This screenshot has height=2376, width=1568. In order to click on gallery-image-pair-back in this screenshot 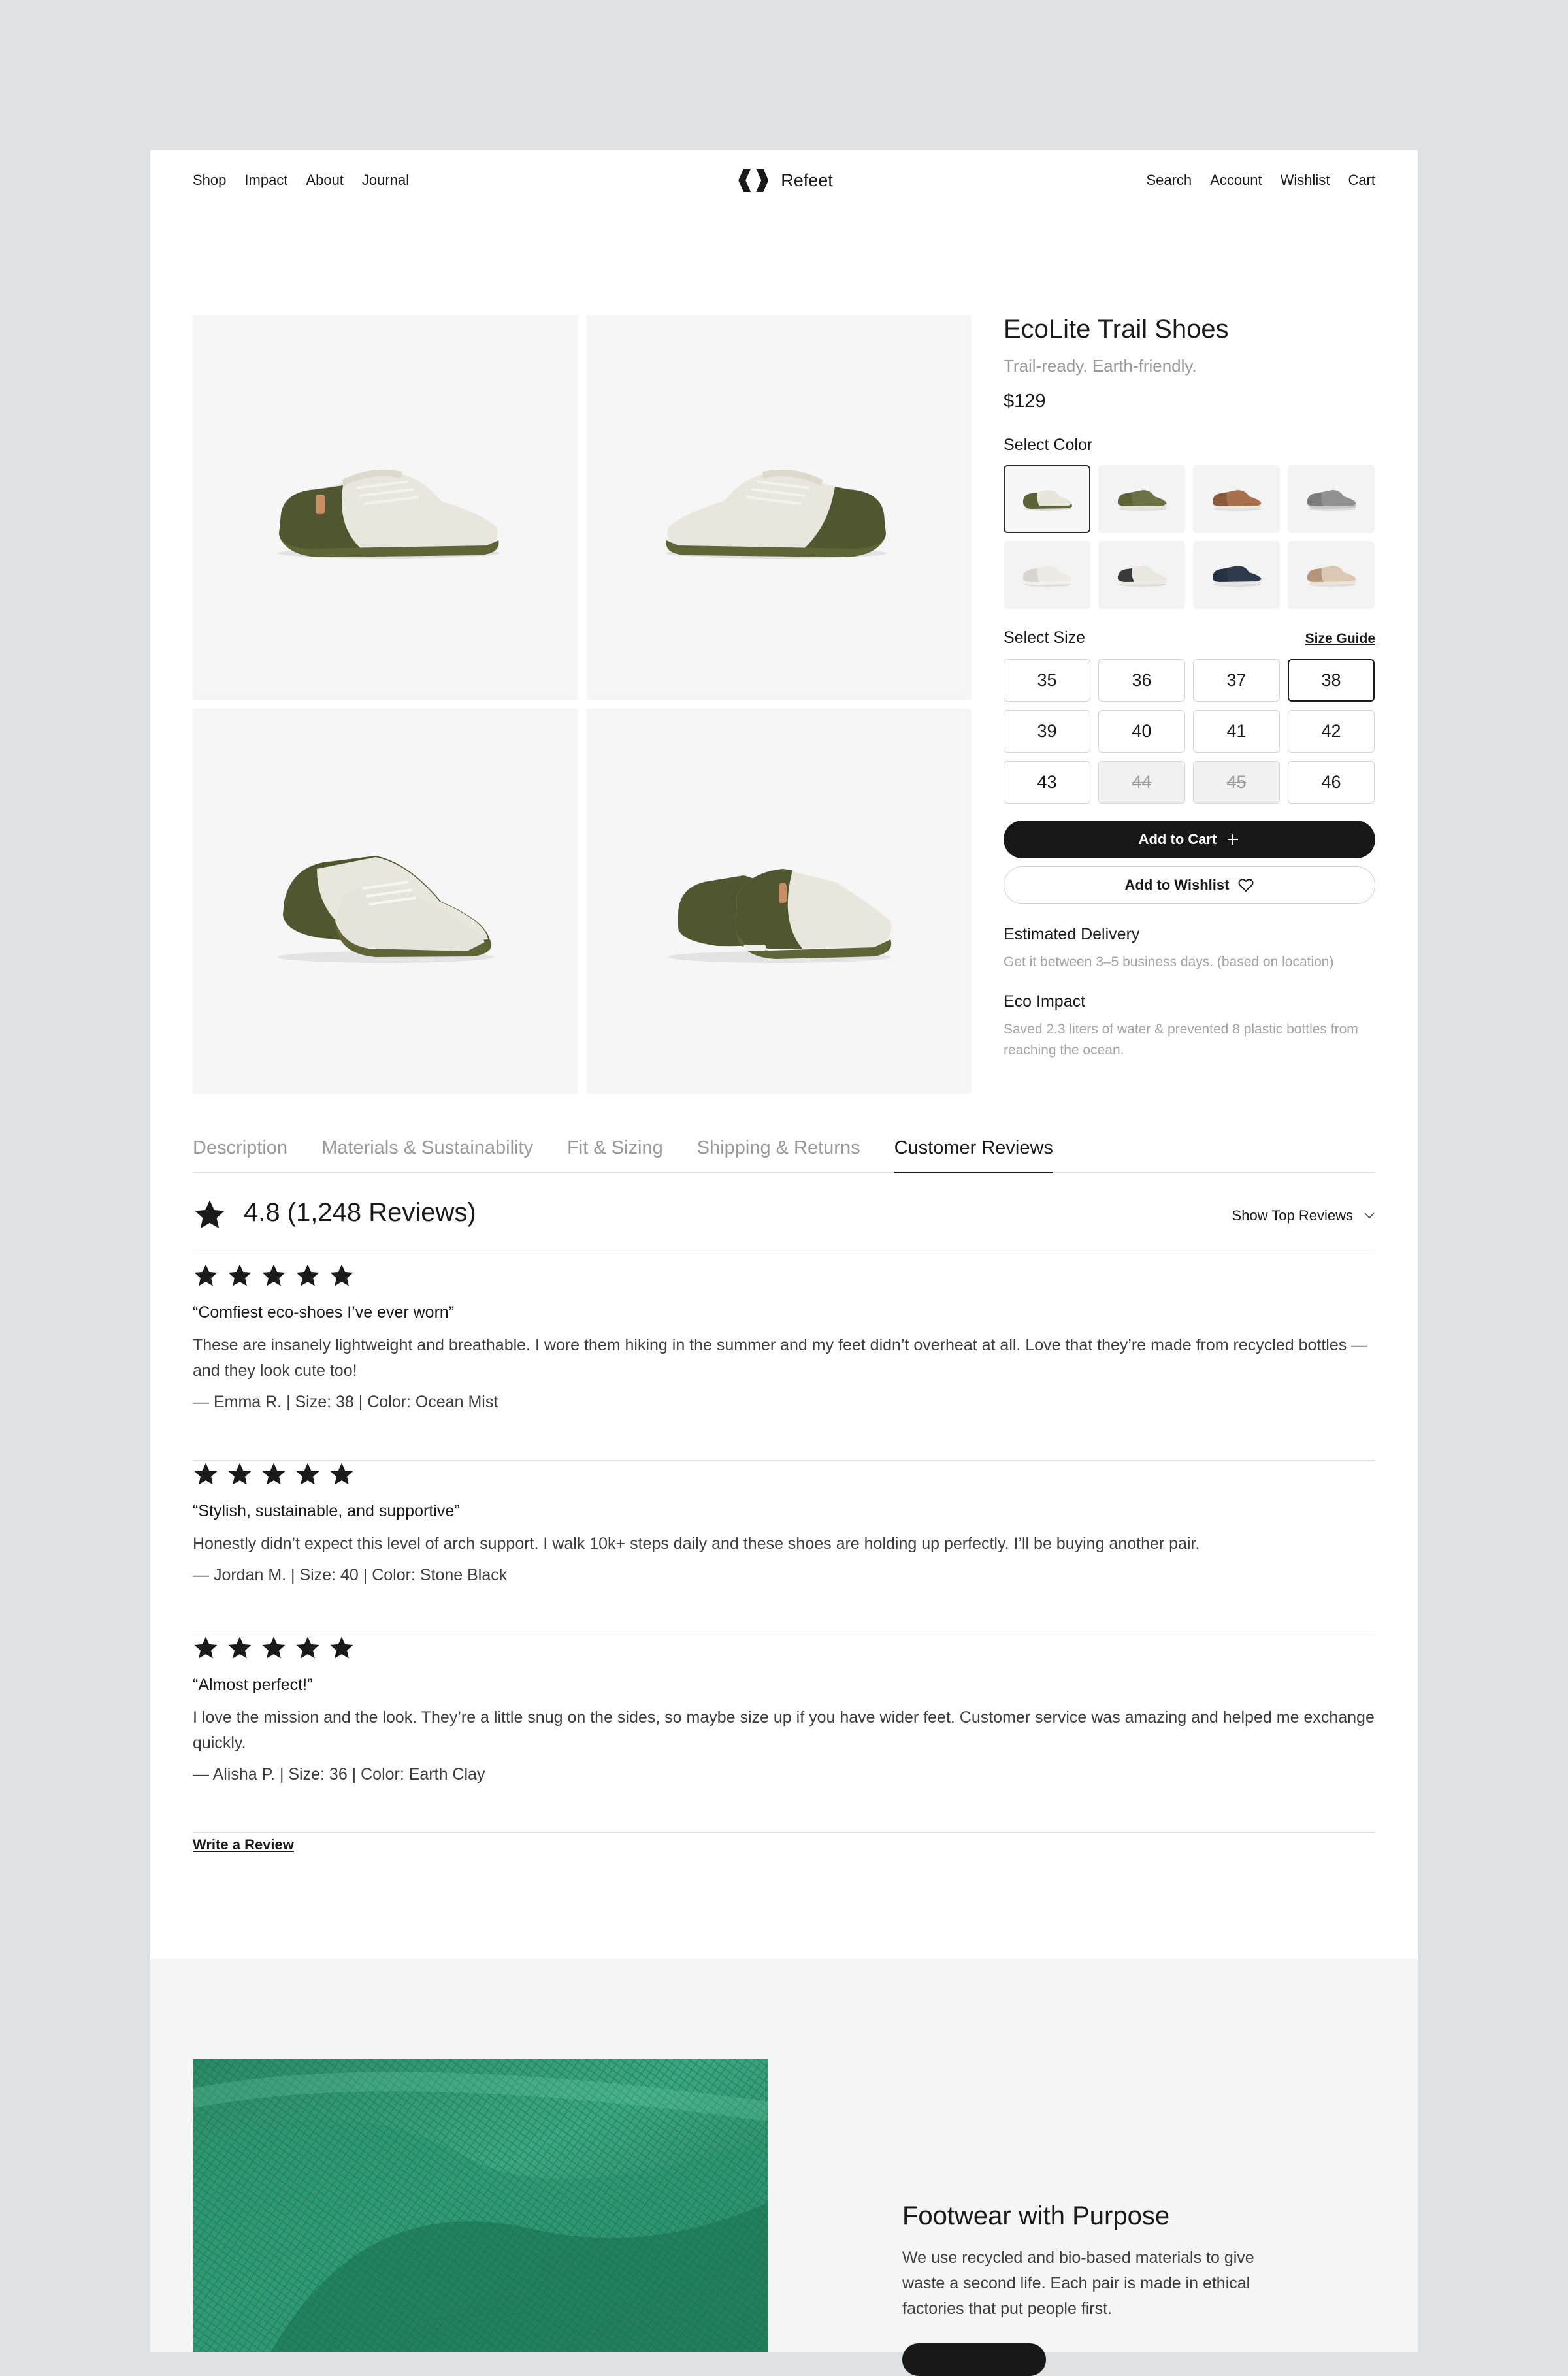, I will do `click(779, 901)`.